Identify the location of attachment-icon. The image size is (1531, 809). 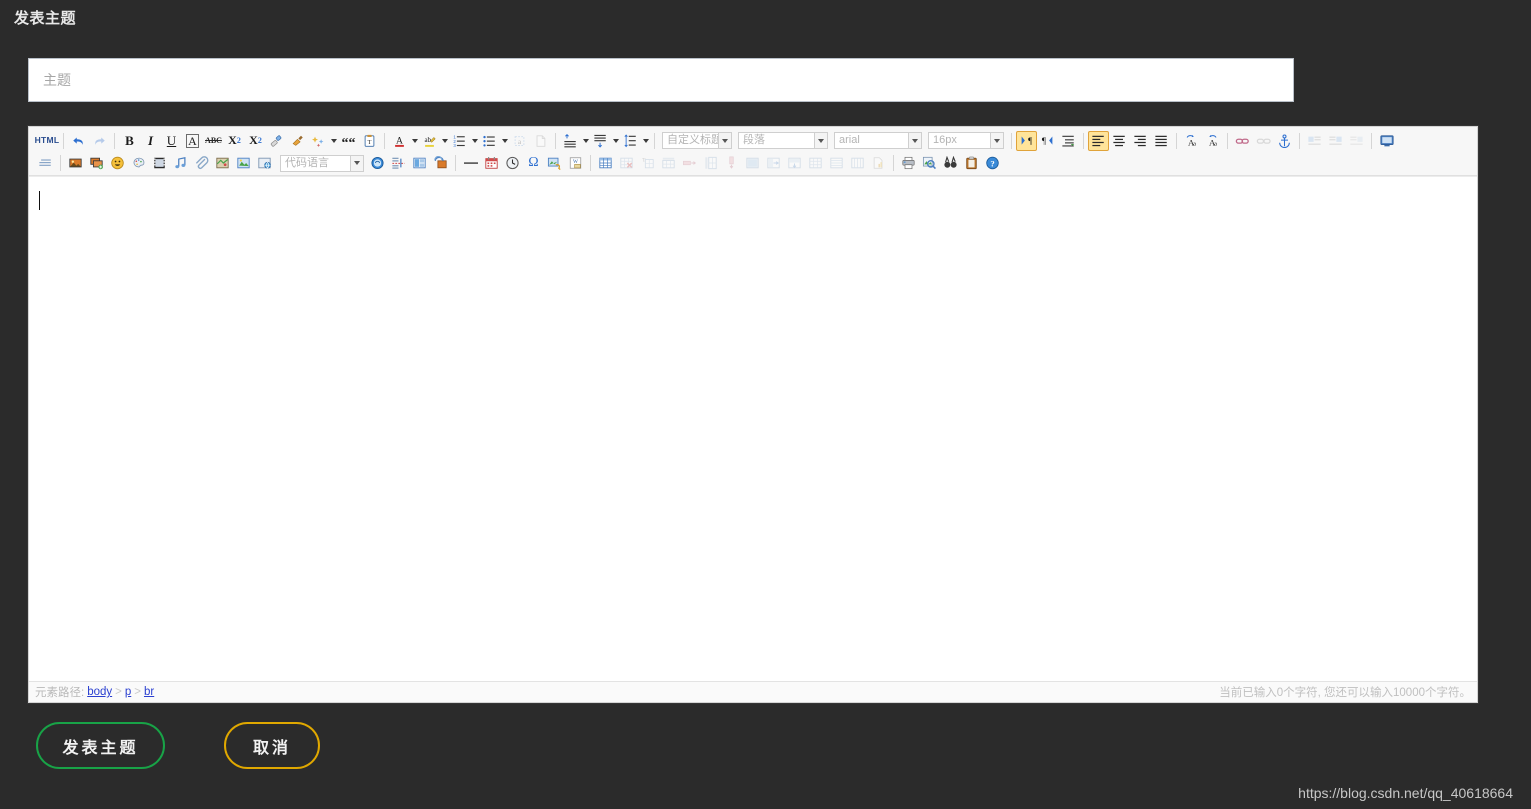
(201, 163).